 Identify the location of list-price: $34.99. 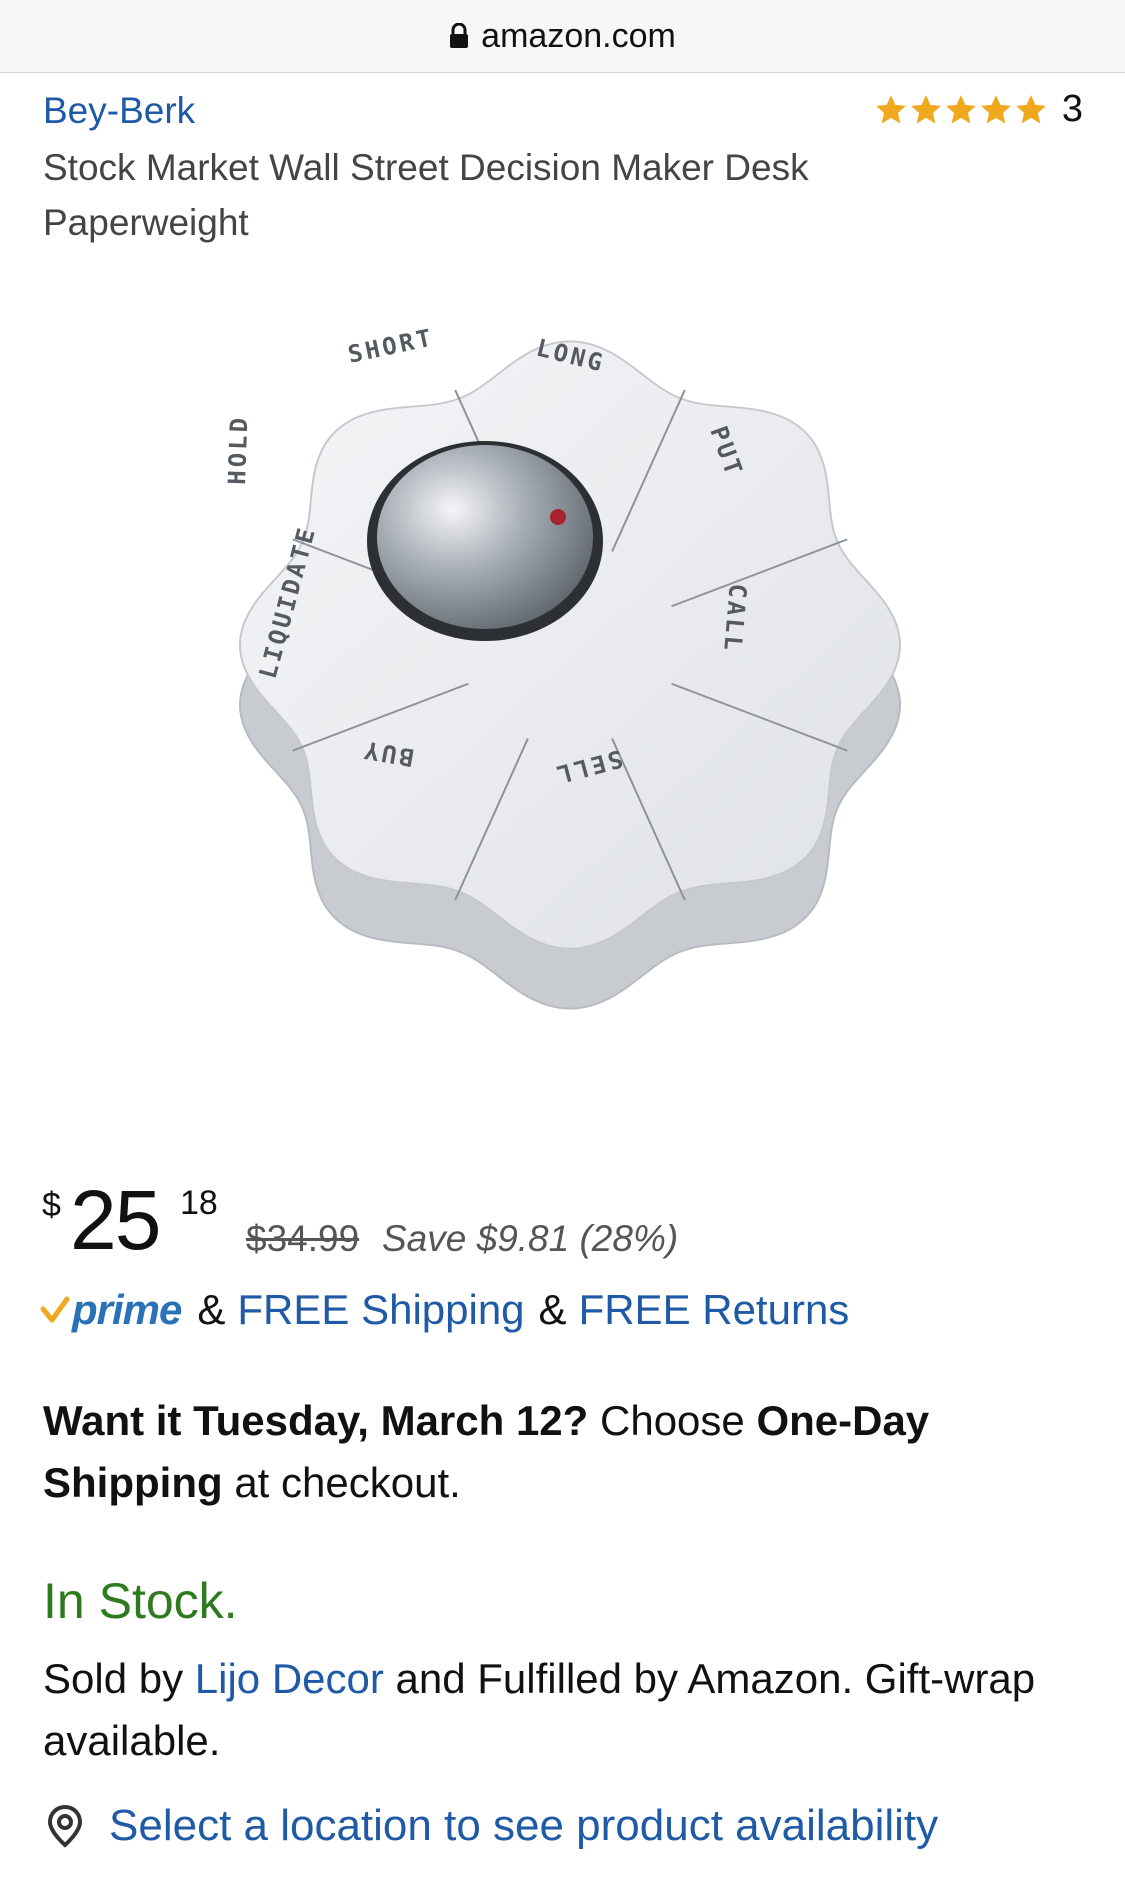
(303, 1238).